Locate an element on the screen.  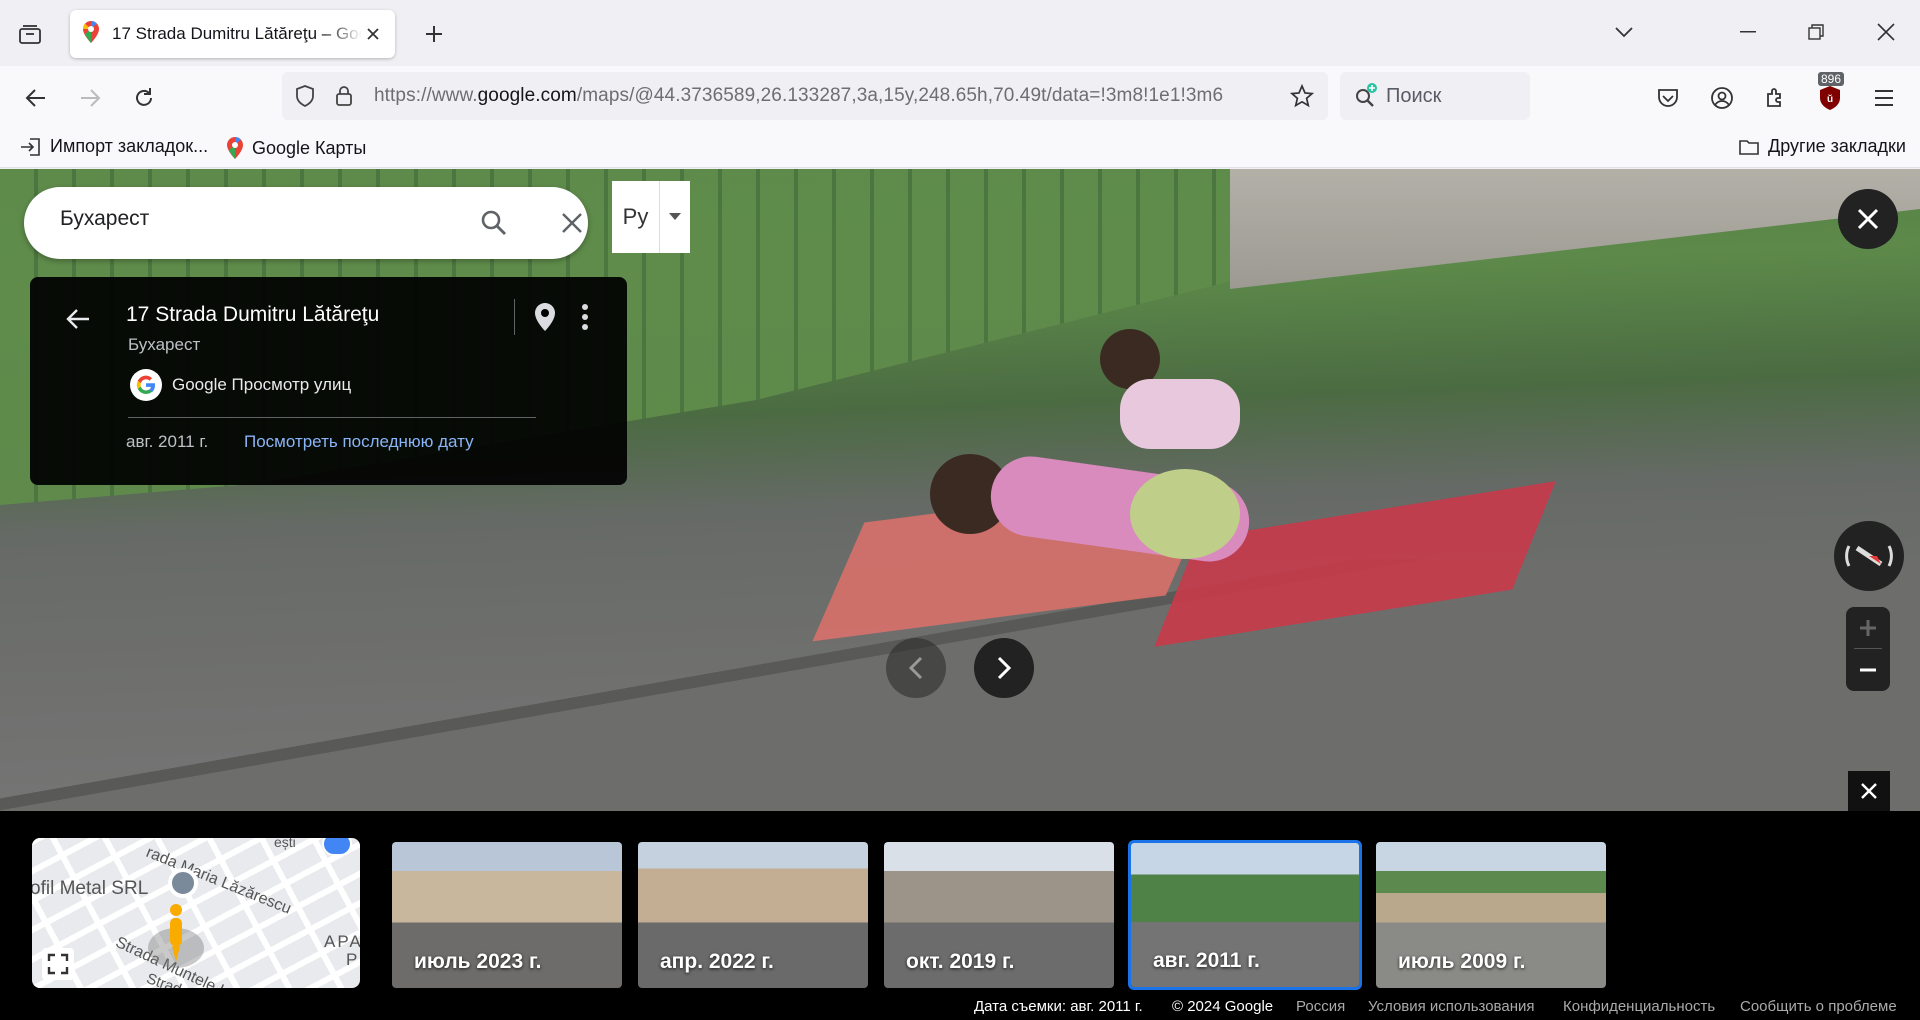
restore-window-icon is located at coordinates (1816, 32).